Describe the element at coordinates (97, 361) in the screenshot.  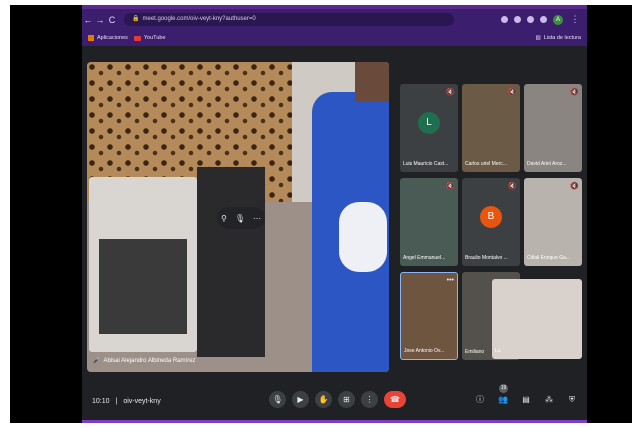
I see `mic-icon: 🎤` at that location.